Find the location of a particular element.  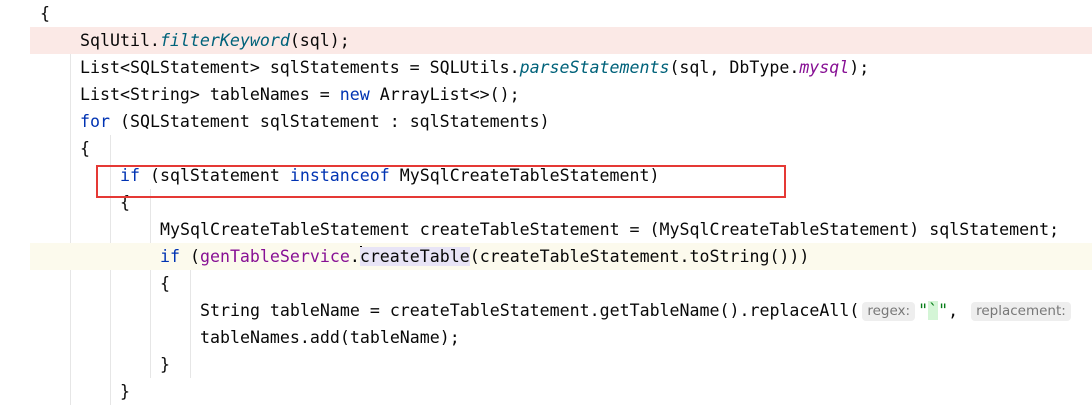

code-token: ArrayList<>(); is located at coordinates (444, 94).